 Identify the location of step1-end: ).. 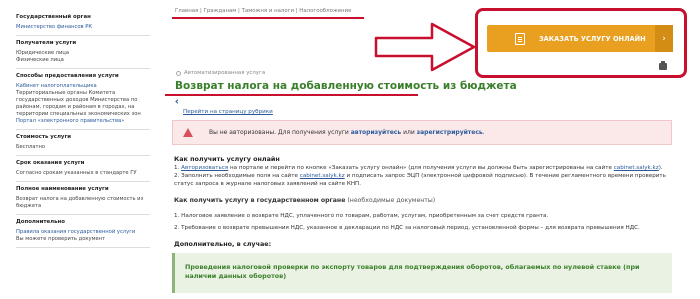
(660, 168).